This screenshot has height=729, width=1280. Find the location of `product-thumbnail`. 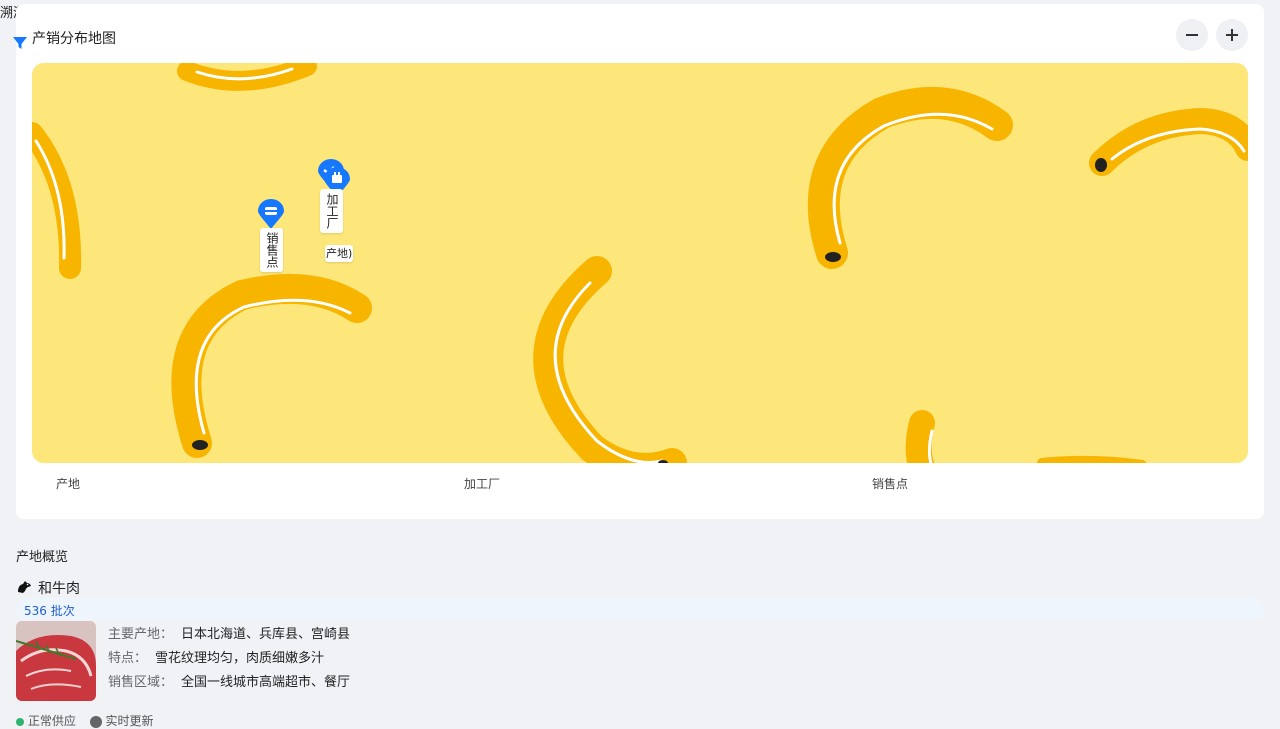

product-thumbnail is located at coordinates (56, 661).